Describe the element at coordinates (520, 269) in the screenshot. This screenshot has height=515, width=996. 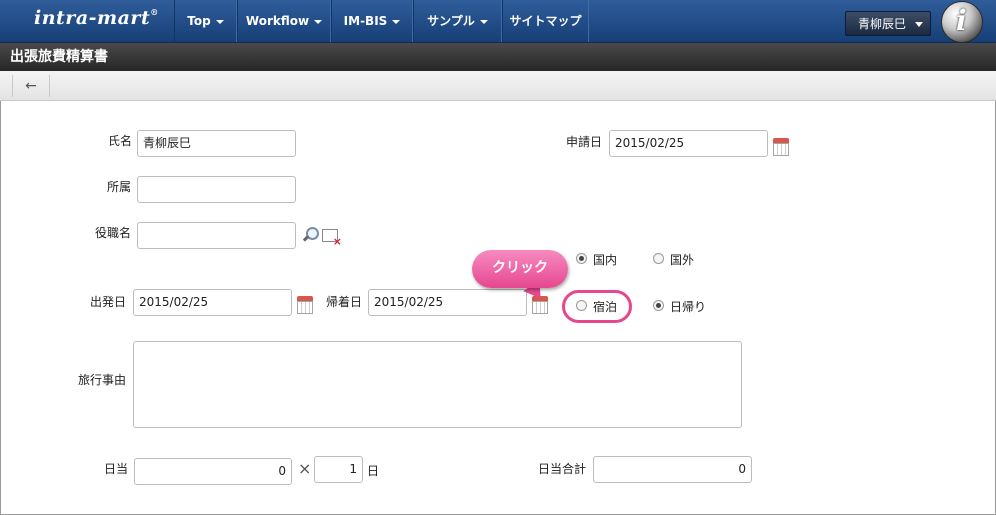
I see `click-callout: クリック` at that location.